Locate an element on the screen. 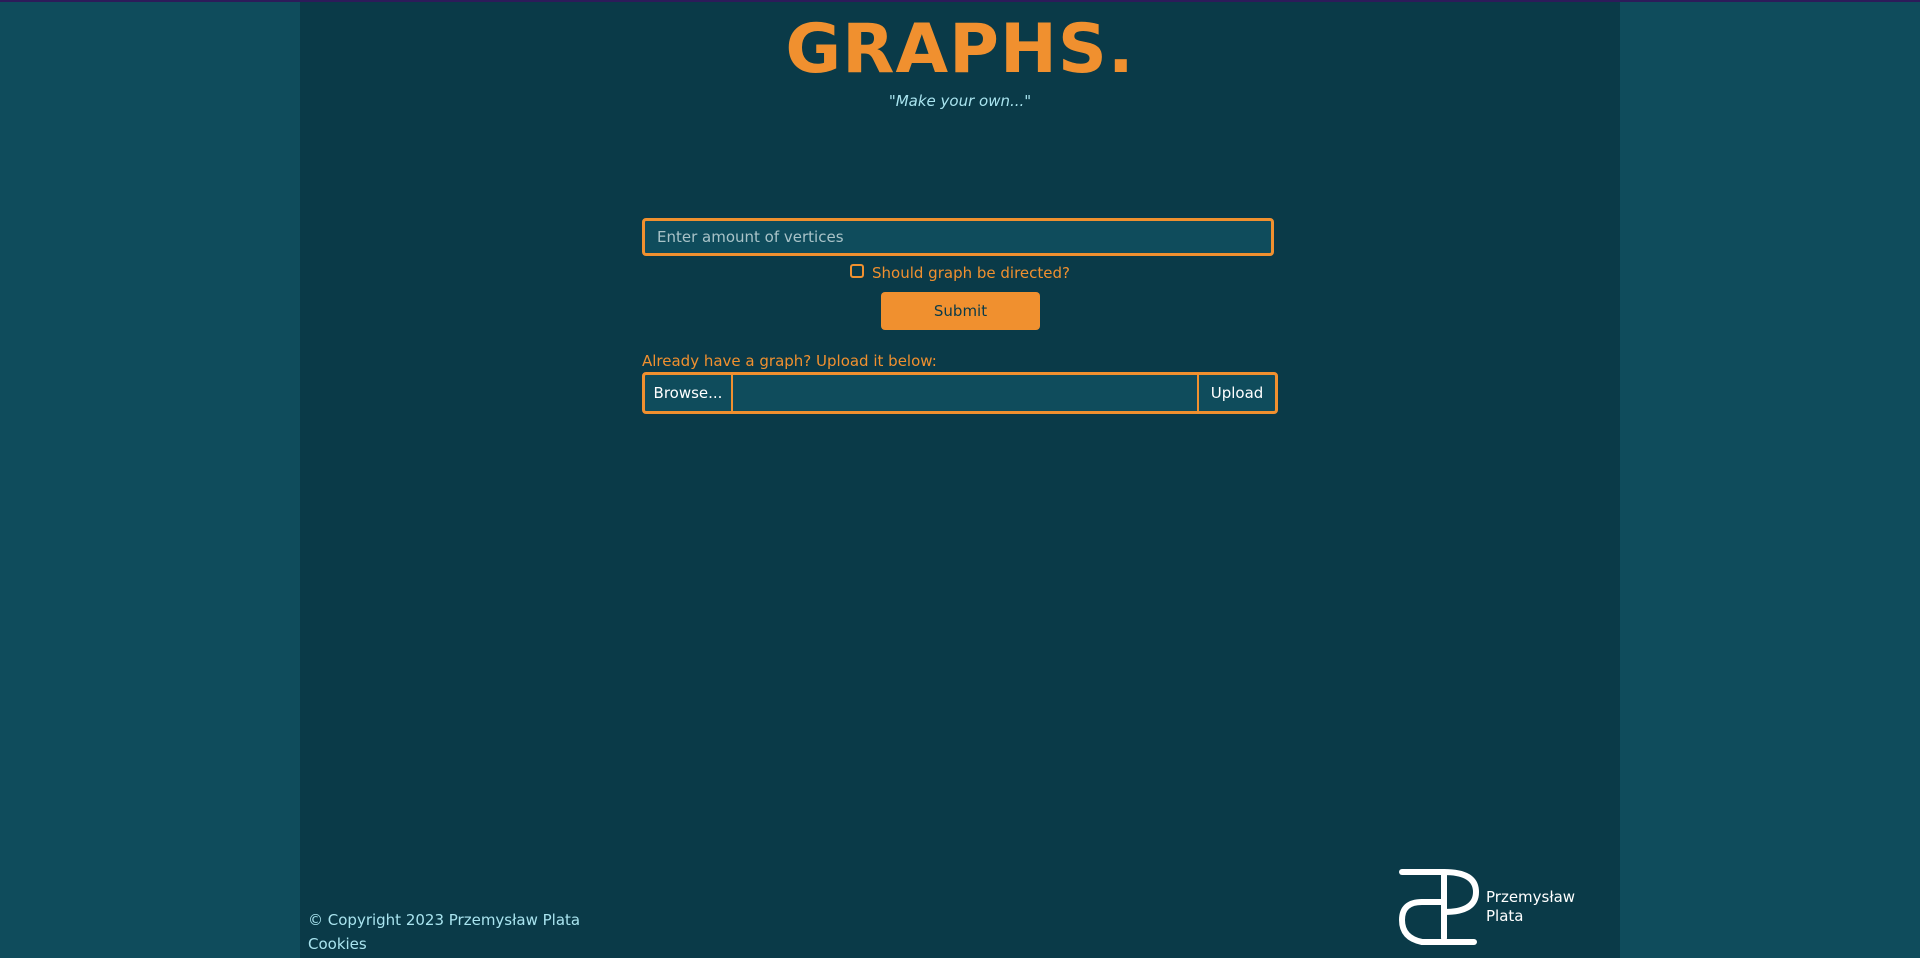  author-logo: Przemysław Plata is located at coordinates (1486, 907).